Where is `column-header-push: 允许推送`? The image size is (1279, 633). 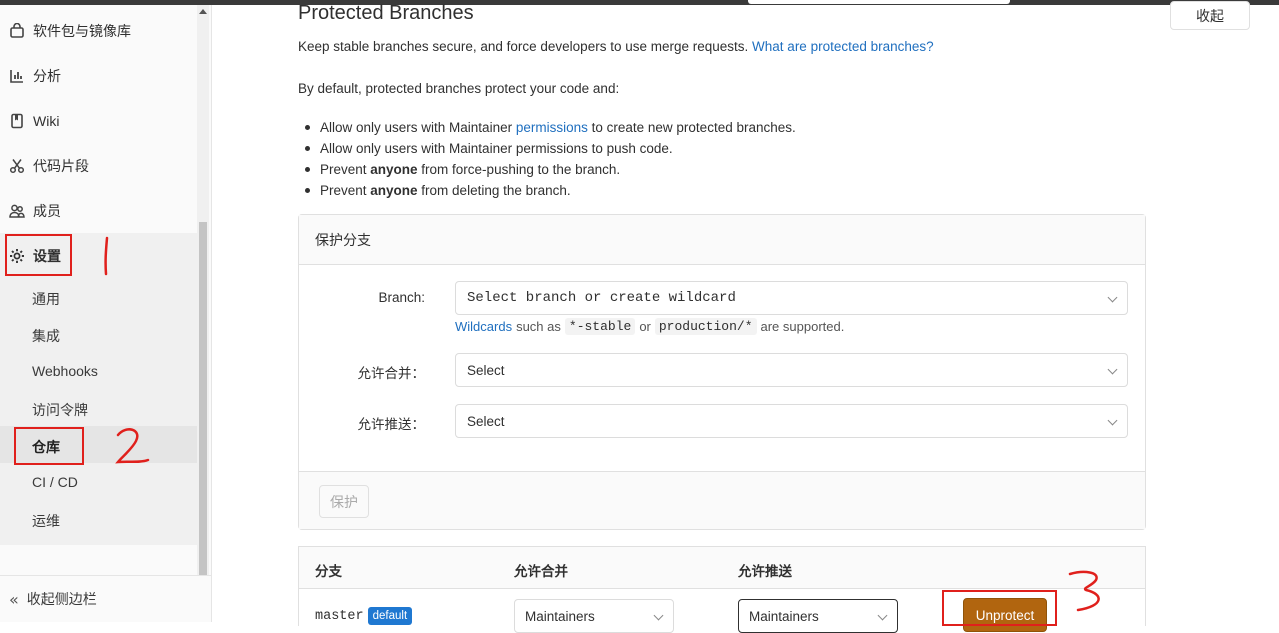
column-header-push: 允许推送 is located at coordinates (765, 571).